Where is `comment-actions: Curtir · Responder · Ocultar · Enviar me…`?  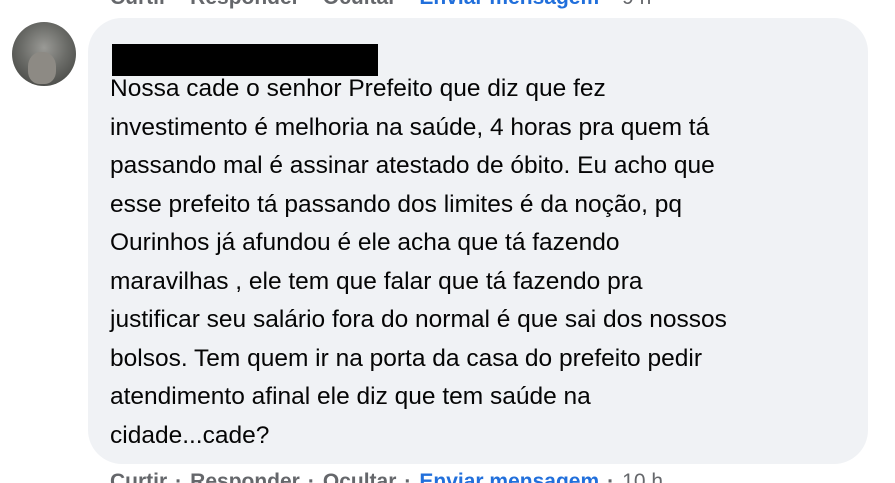 comment-actions: Curtir · Responder · Ocultar · Enviar me… is located at coordinates (386, 476).